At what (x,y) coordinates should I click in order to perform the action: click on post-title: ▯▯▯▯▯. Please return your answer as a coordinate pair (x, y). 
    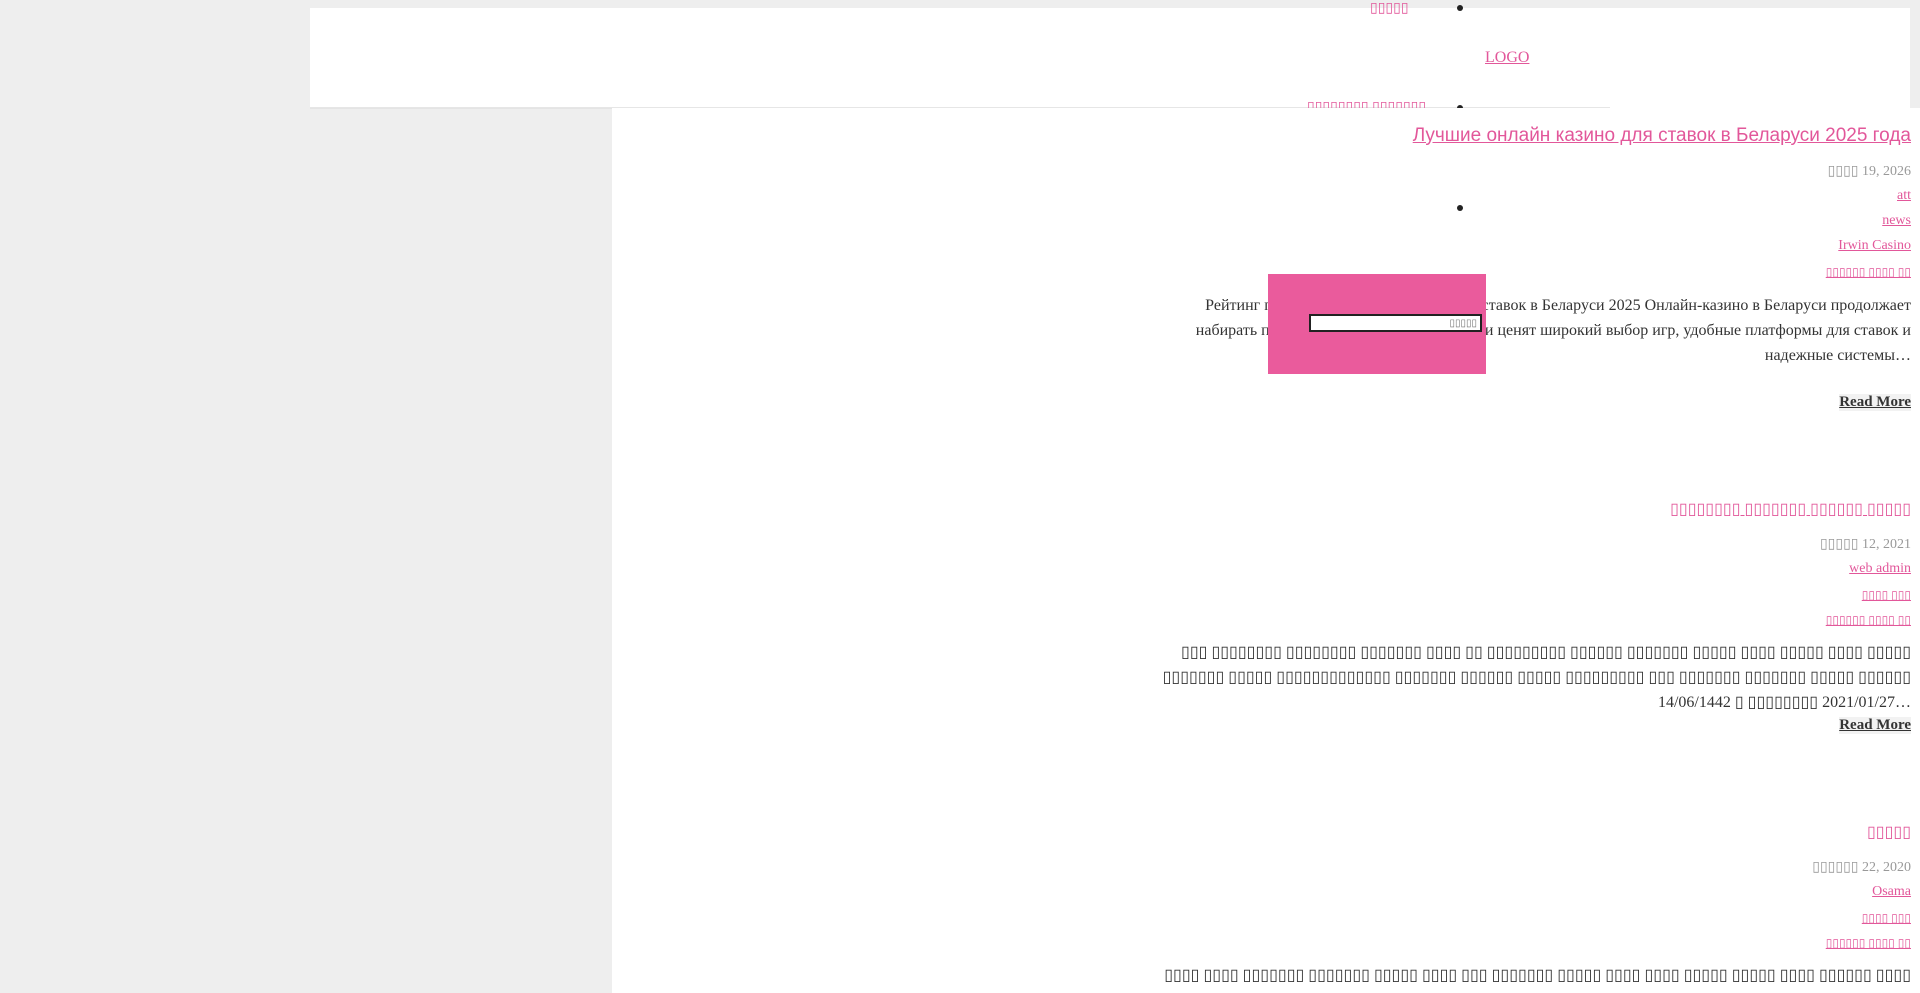
    Looking at the image, I should click on (1889, 832).